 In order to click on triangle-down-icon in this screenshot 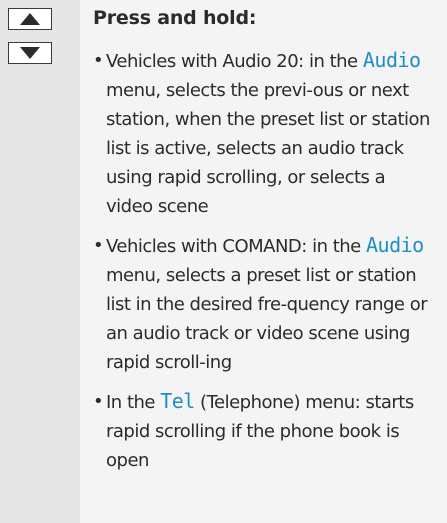, I will do `click(30, 53)`.